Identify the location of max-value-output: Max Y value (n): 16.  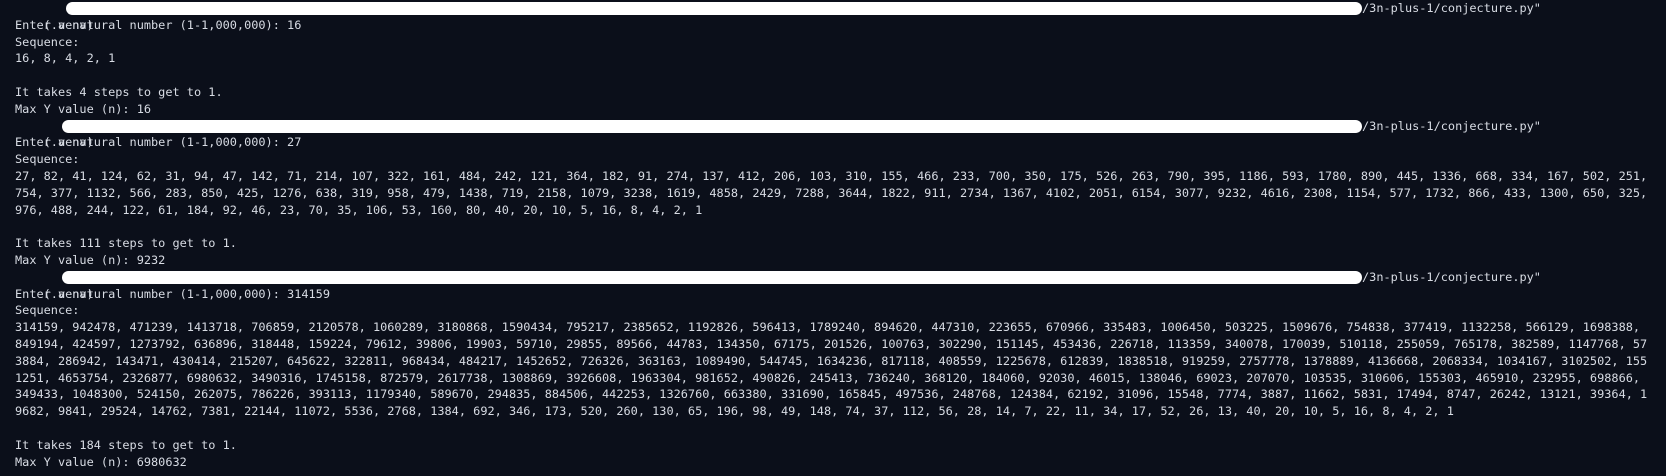
(83, 108).